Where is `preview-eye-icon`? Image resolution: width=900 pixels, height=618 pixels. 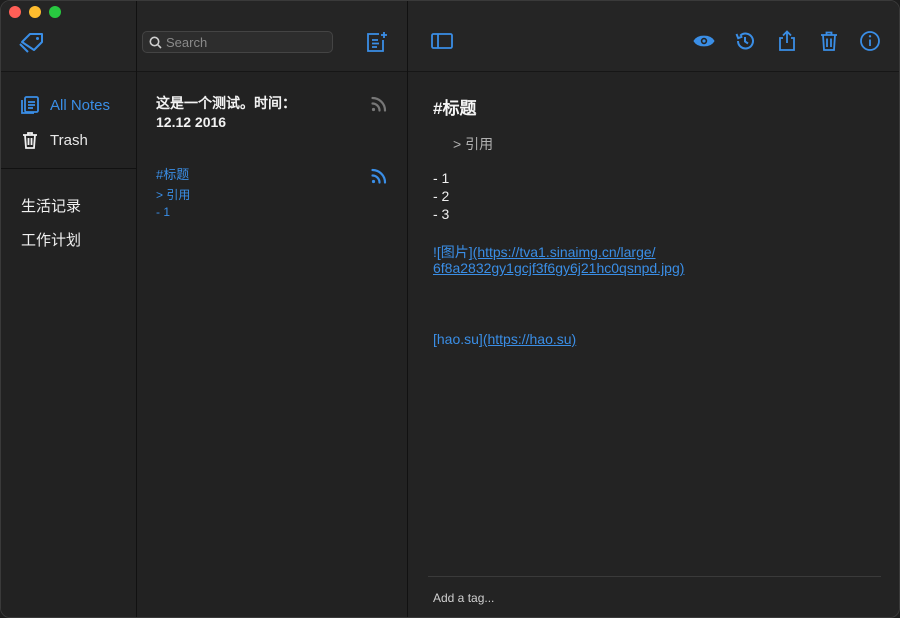
preview-eye-icon is located at coordinates (704, 41).